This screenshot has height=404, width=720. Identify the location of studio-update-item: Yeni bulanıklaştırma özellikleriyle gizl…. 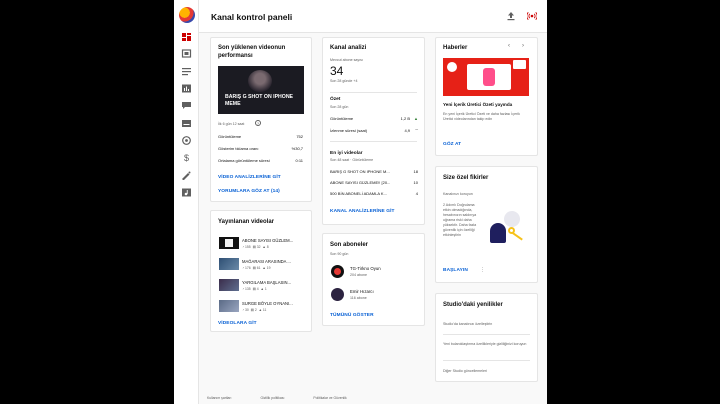
(487, 344).